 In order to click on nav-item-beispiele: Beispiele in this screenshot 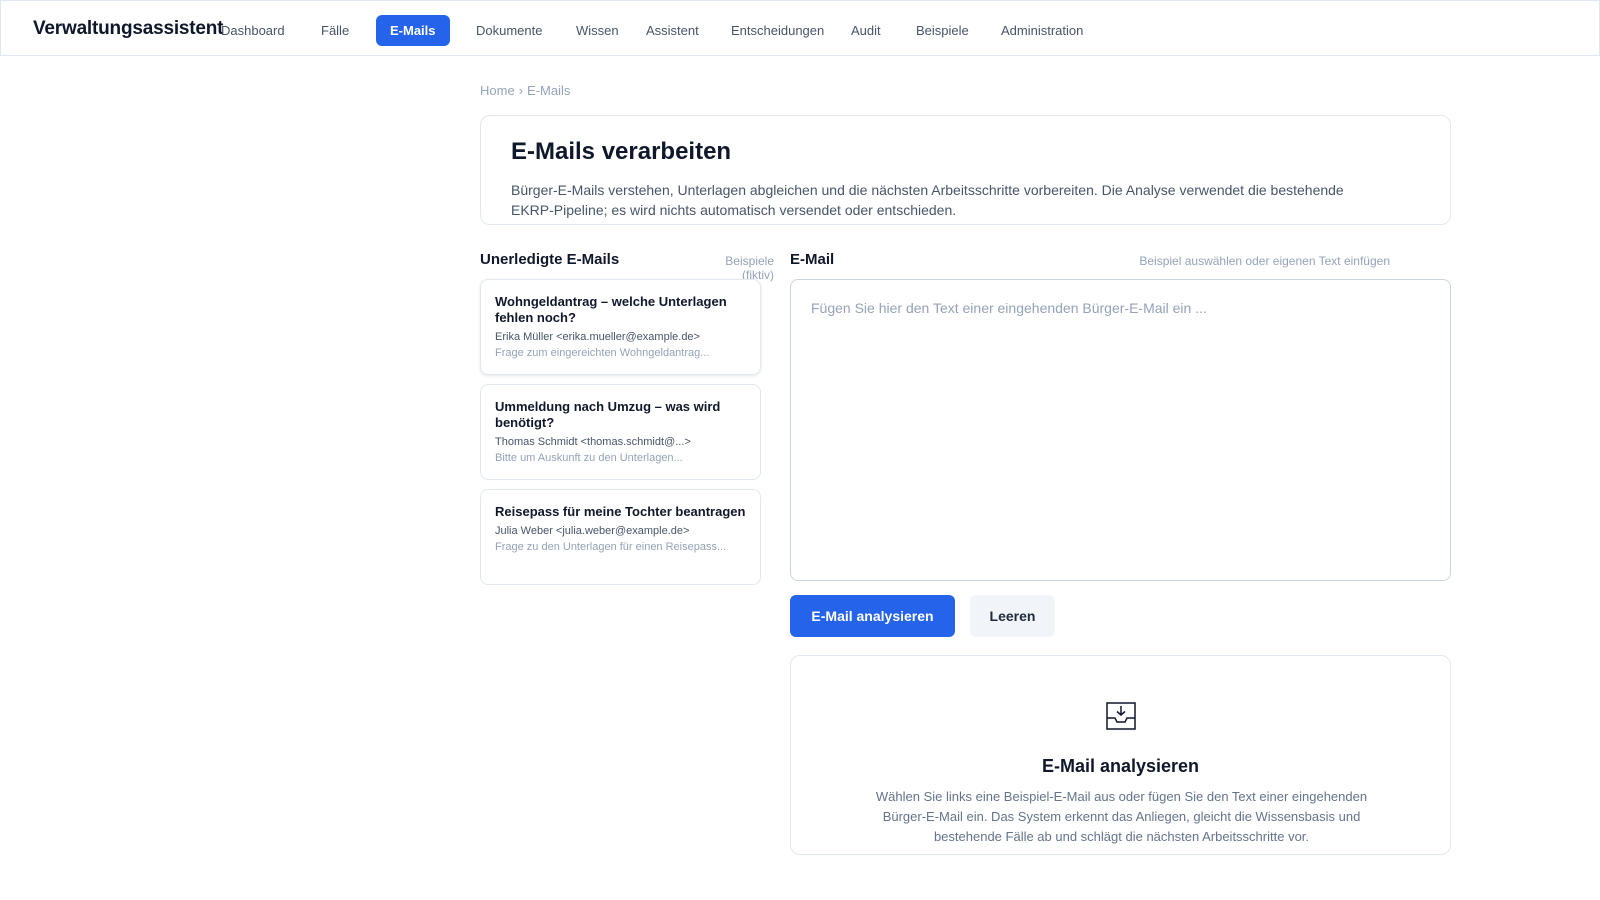, I will do `click(942, 30)`.